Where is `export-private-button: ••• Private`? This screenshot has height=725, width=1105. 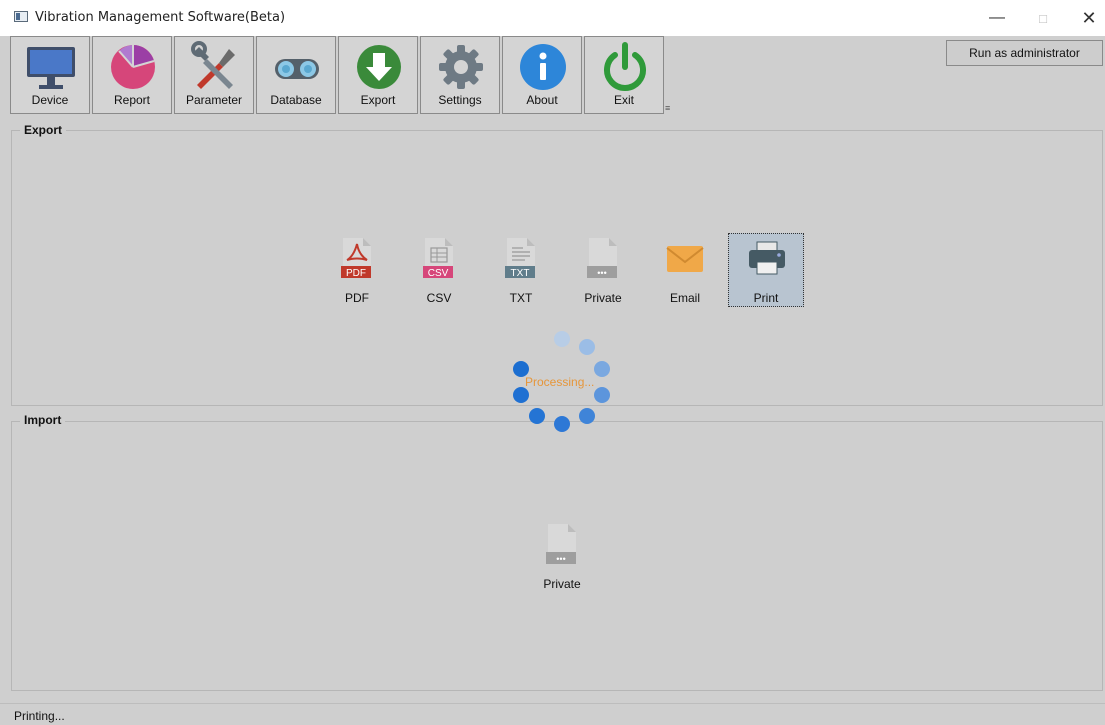 export-private-button: ••• Private is located at coordinates (603, 271).